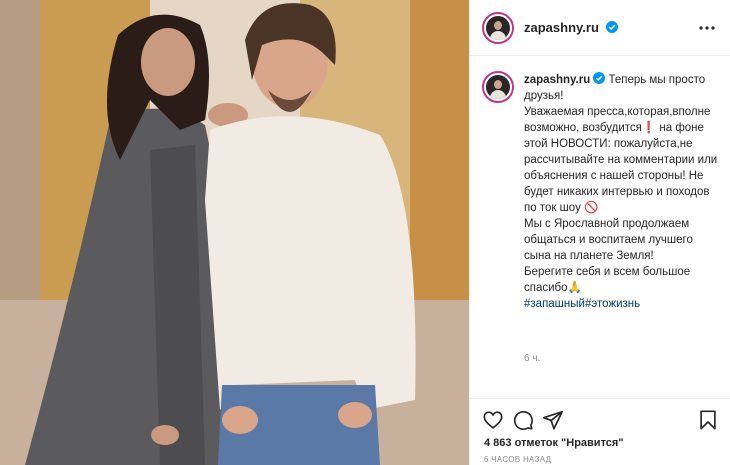 This screenshot has width=730, height=465. I want to click on caption-line-4: Берегите себя и всем большое спасибо🙏, so click(607, 280).